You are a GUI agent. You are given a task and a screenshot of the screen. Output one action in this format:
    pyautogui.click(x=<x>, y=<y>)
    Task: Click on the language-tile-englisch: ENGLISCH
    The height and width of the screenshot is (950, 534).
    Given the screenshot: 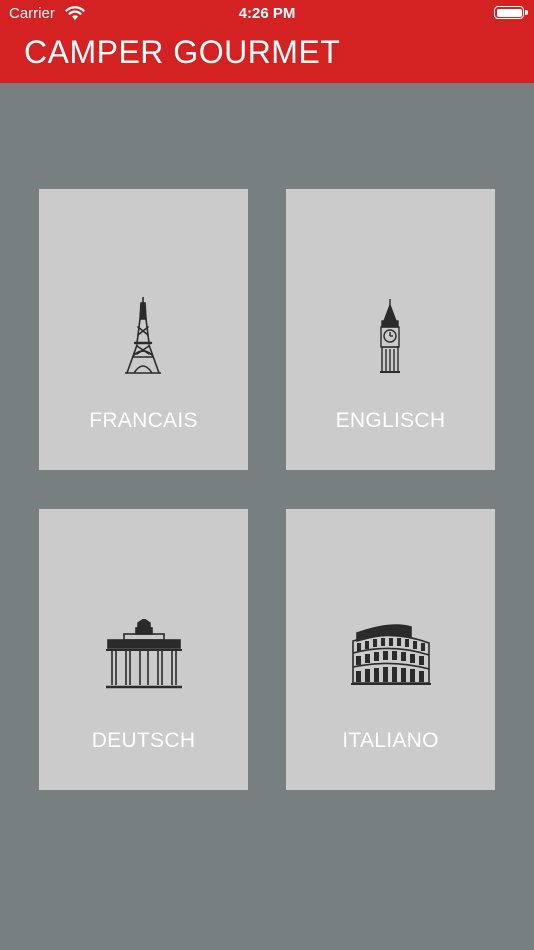 What is the action you would take?
    pyautogui.click(x=390, y=329)
    